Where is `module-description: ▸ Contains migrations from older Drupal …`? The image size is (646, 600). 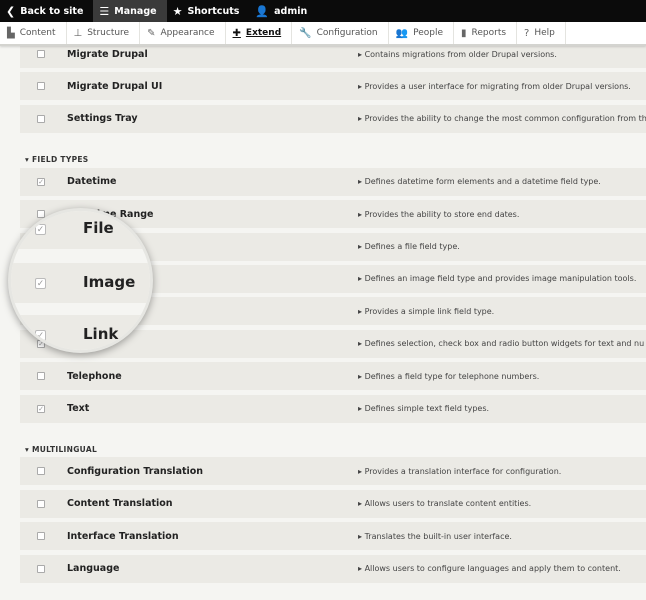 module-description: ▸ Contains migrations from older Drupal … is located at coordinates (457, 54).